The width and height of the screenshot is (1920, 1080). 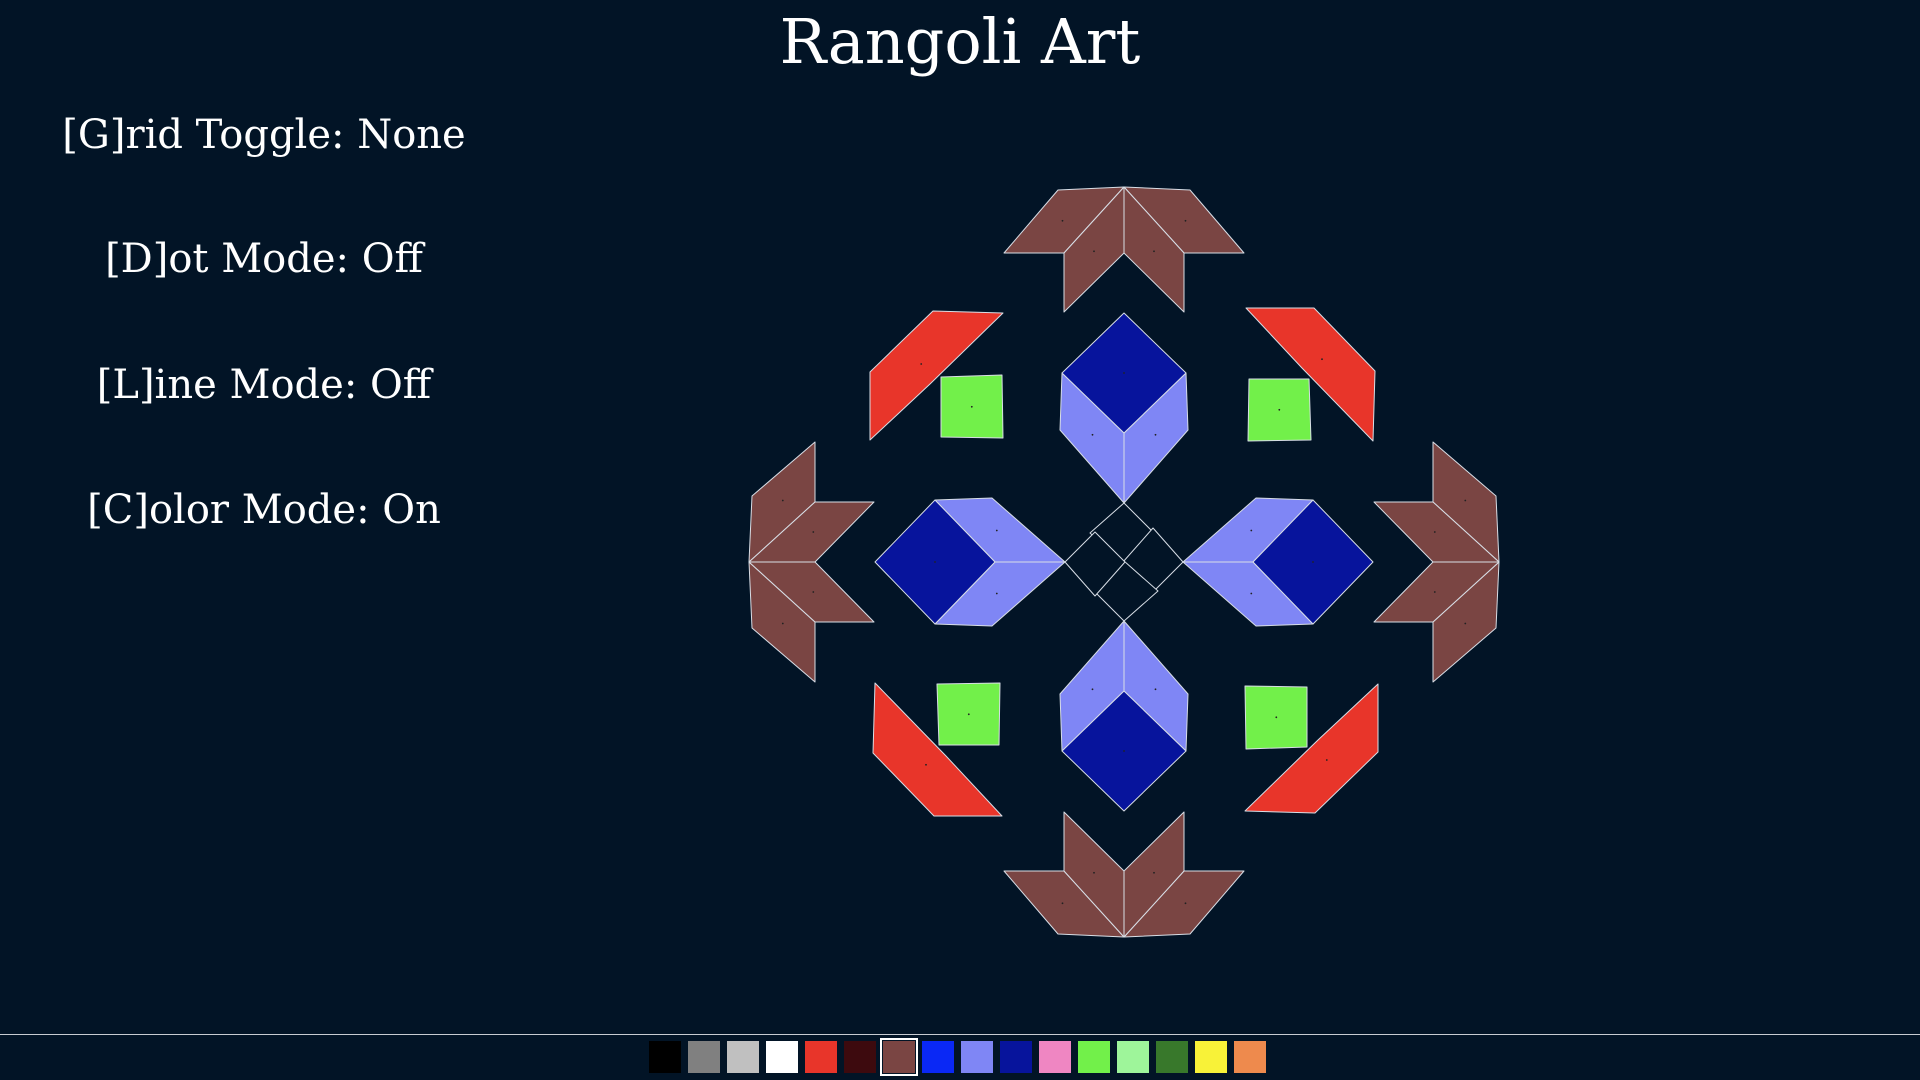 I want to click on swatch-periwinkle, so click(x=977, y=1057).